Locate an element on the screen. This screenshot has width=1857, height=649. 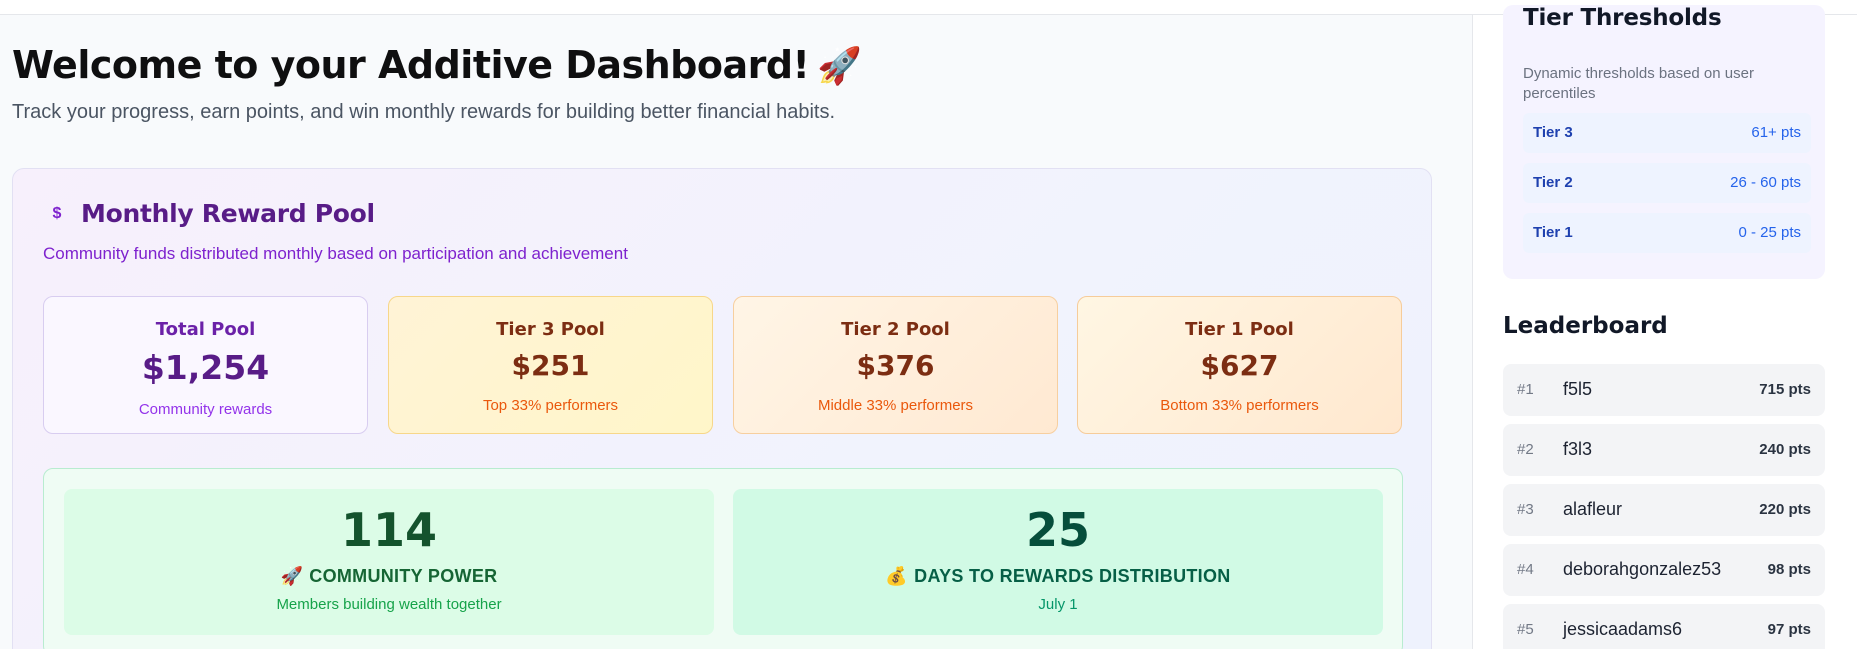
total-pool-tile: Total Pool $1,254 Community rewards is located at coordinates (205, 365).